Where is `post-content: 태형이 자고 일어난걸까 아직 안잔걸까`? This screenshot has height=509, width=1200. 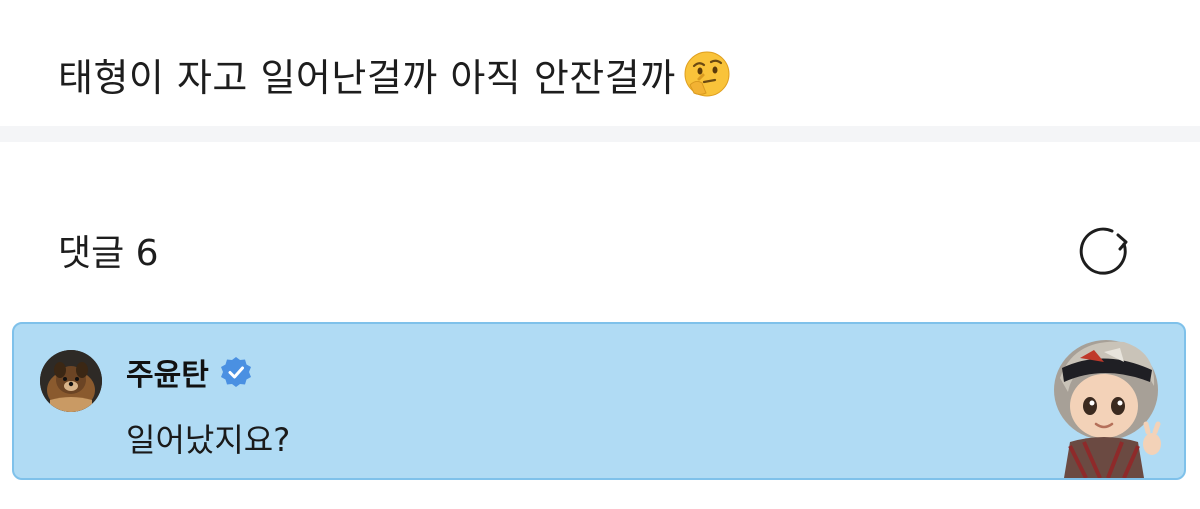 post-content: 태형이 자고 일어난걸까 아직 안잔걸까 is located at coordinates (395, 74).